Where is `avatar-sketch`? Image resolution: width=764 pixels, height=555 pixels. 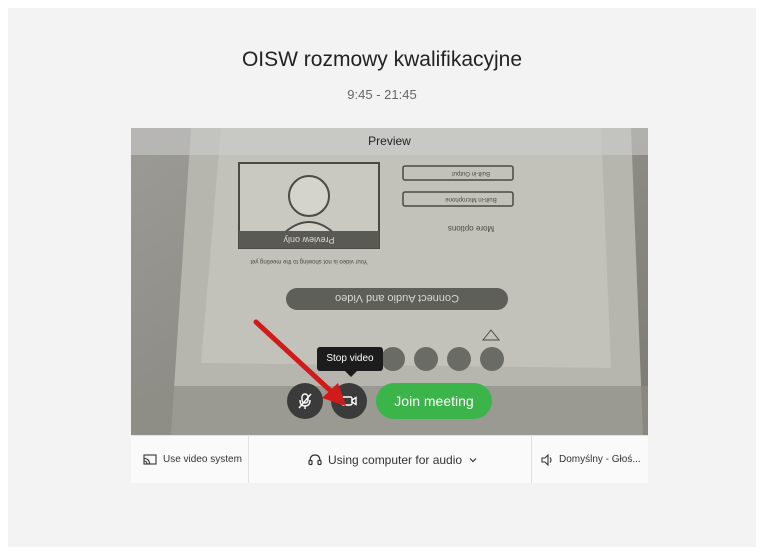 avatar-sketch is located at coordinates (309, 196).